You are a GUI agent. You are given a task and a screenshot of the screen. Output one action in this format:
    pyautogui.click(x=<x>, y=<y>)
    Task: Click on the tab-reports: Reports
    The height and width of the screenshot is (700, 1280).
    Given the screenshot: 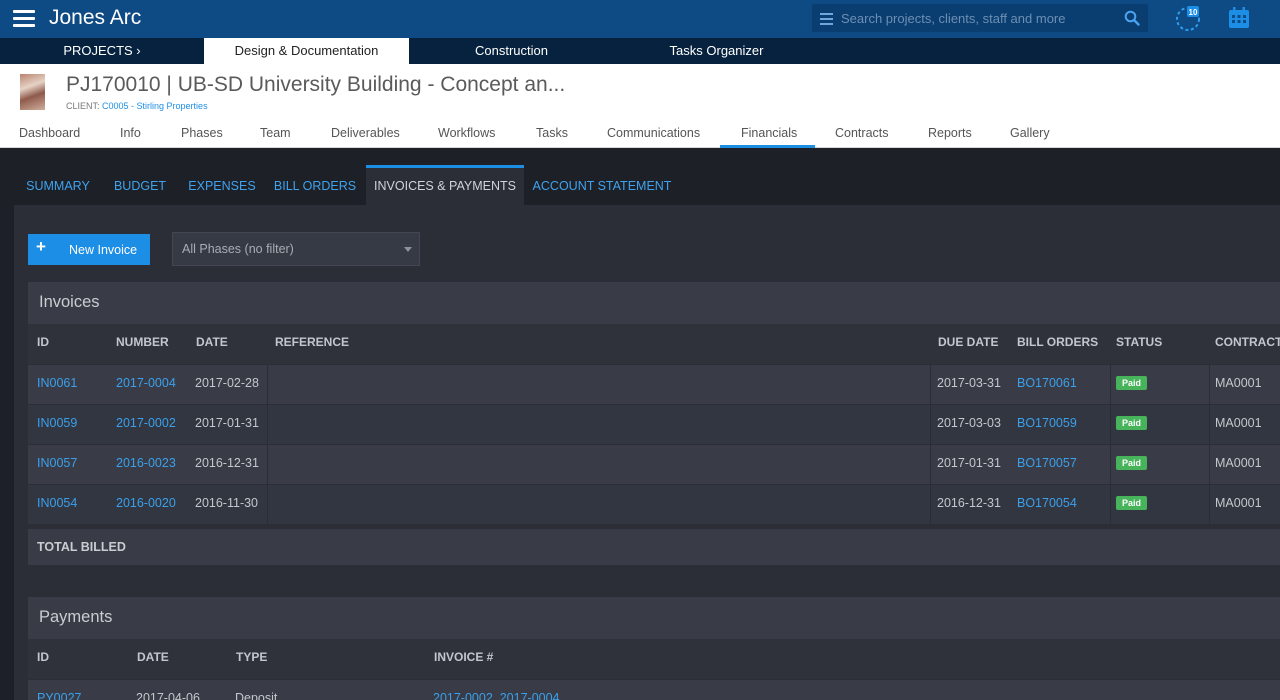 What is the action you would take?
    pyautogui.click(x=950, y=133)
    